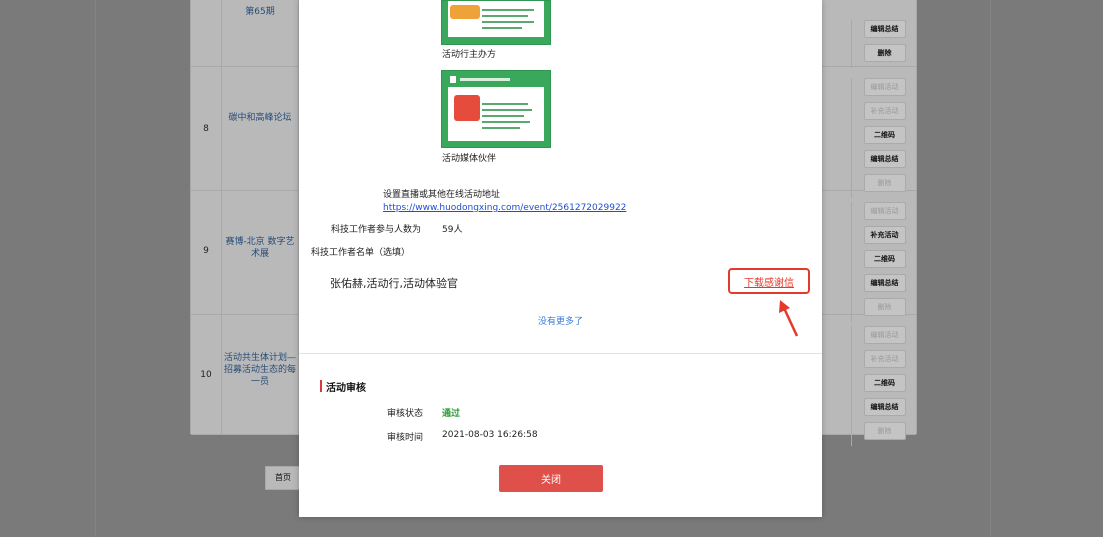 The image size is (1103, 537). I want to click on close-button: 关闭, so click(551, 478).